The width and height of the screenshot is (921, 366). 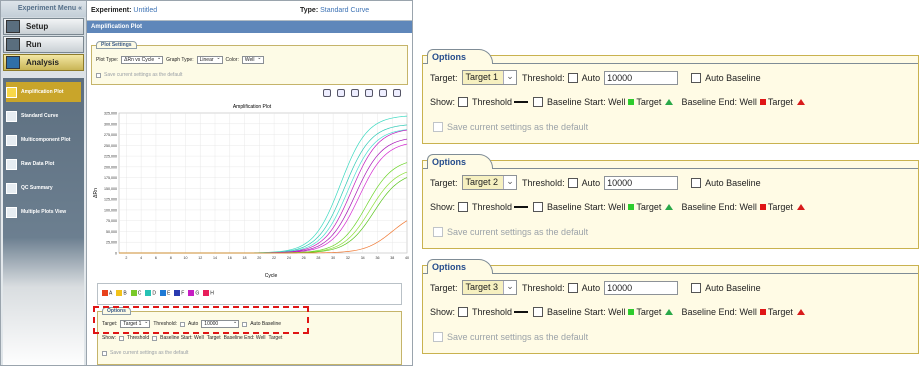 I want to click on run-button: Run, so click(x=43, y=44).